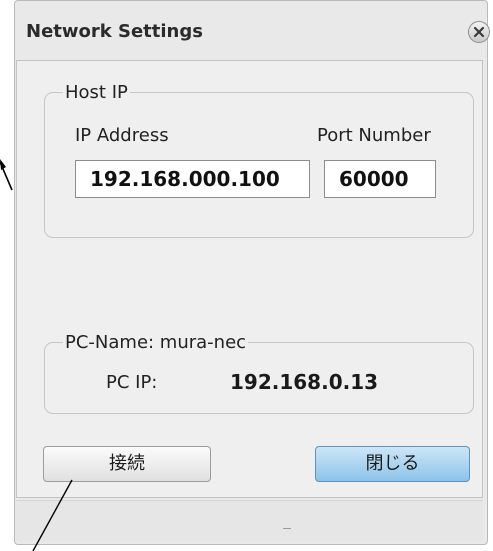  I want to click on pc-ip-label: PC IP:, so click(132, 382).